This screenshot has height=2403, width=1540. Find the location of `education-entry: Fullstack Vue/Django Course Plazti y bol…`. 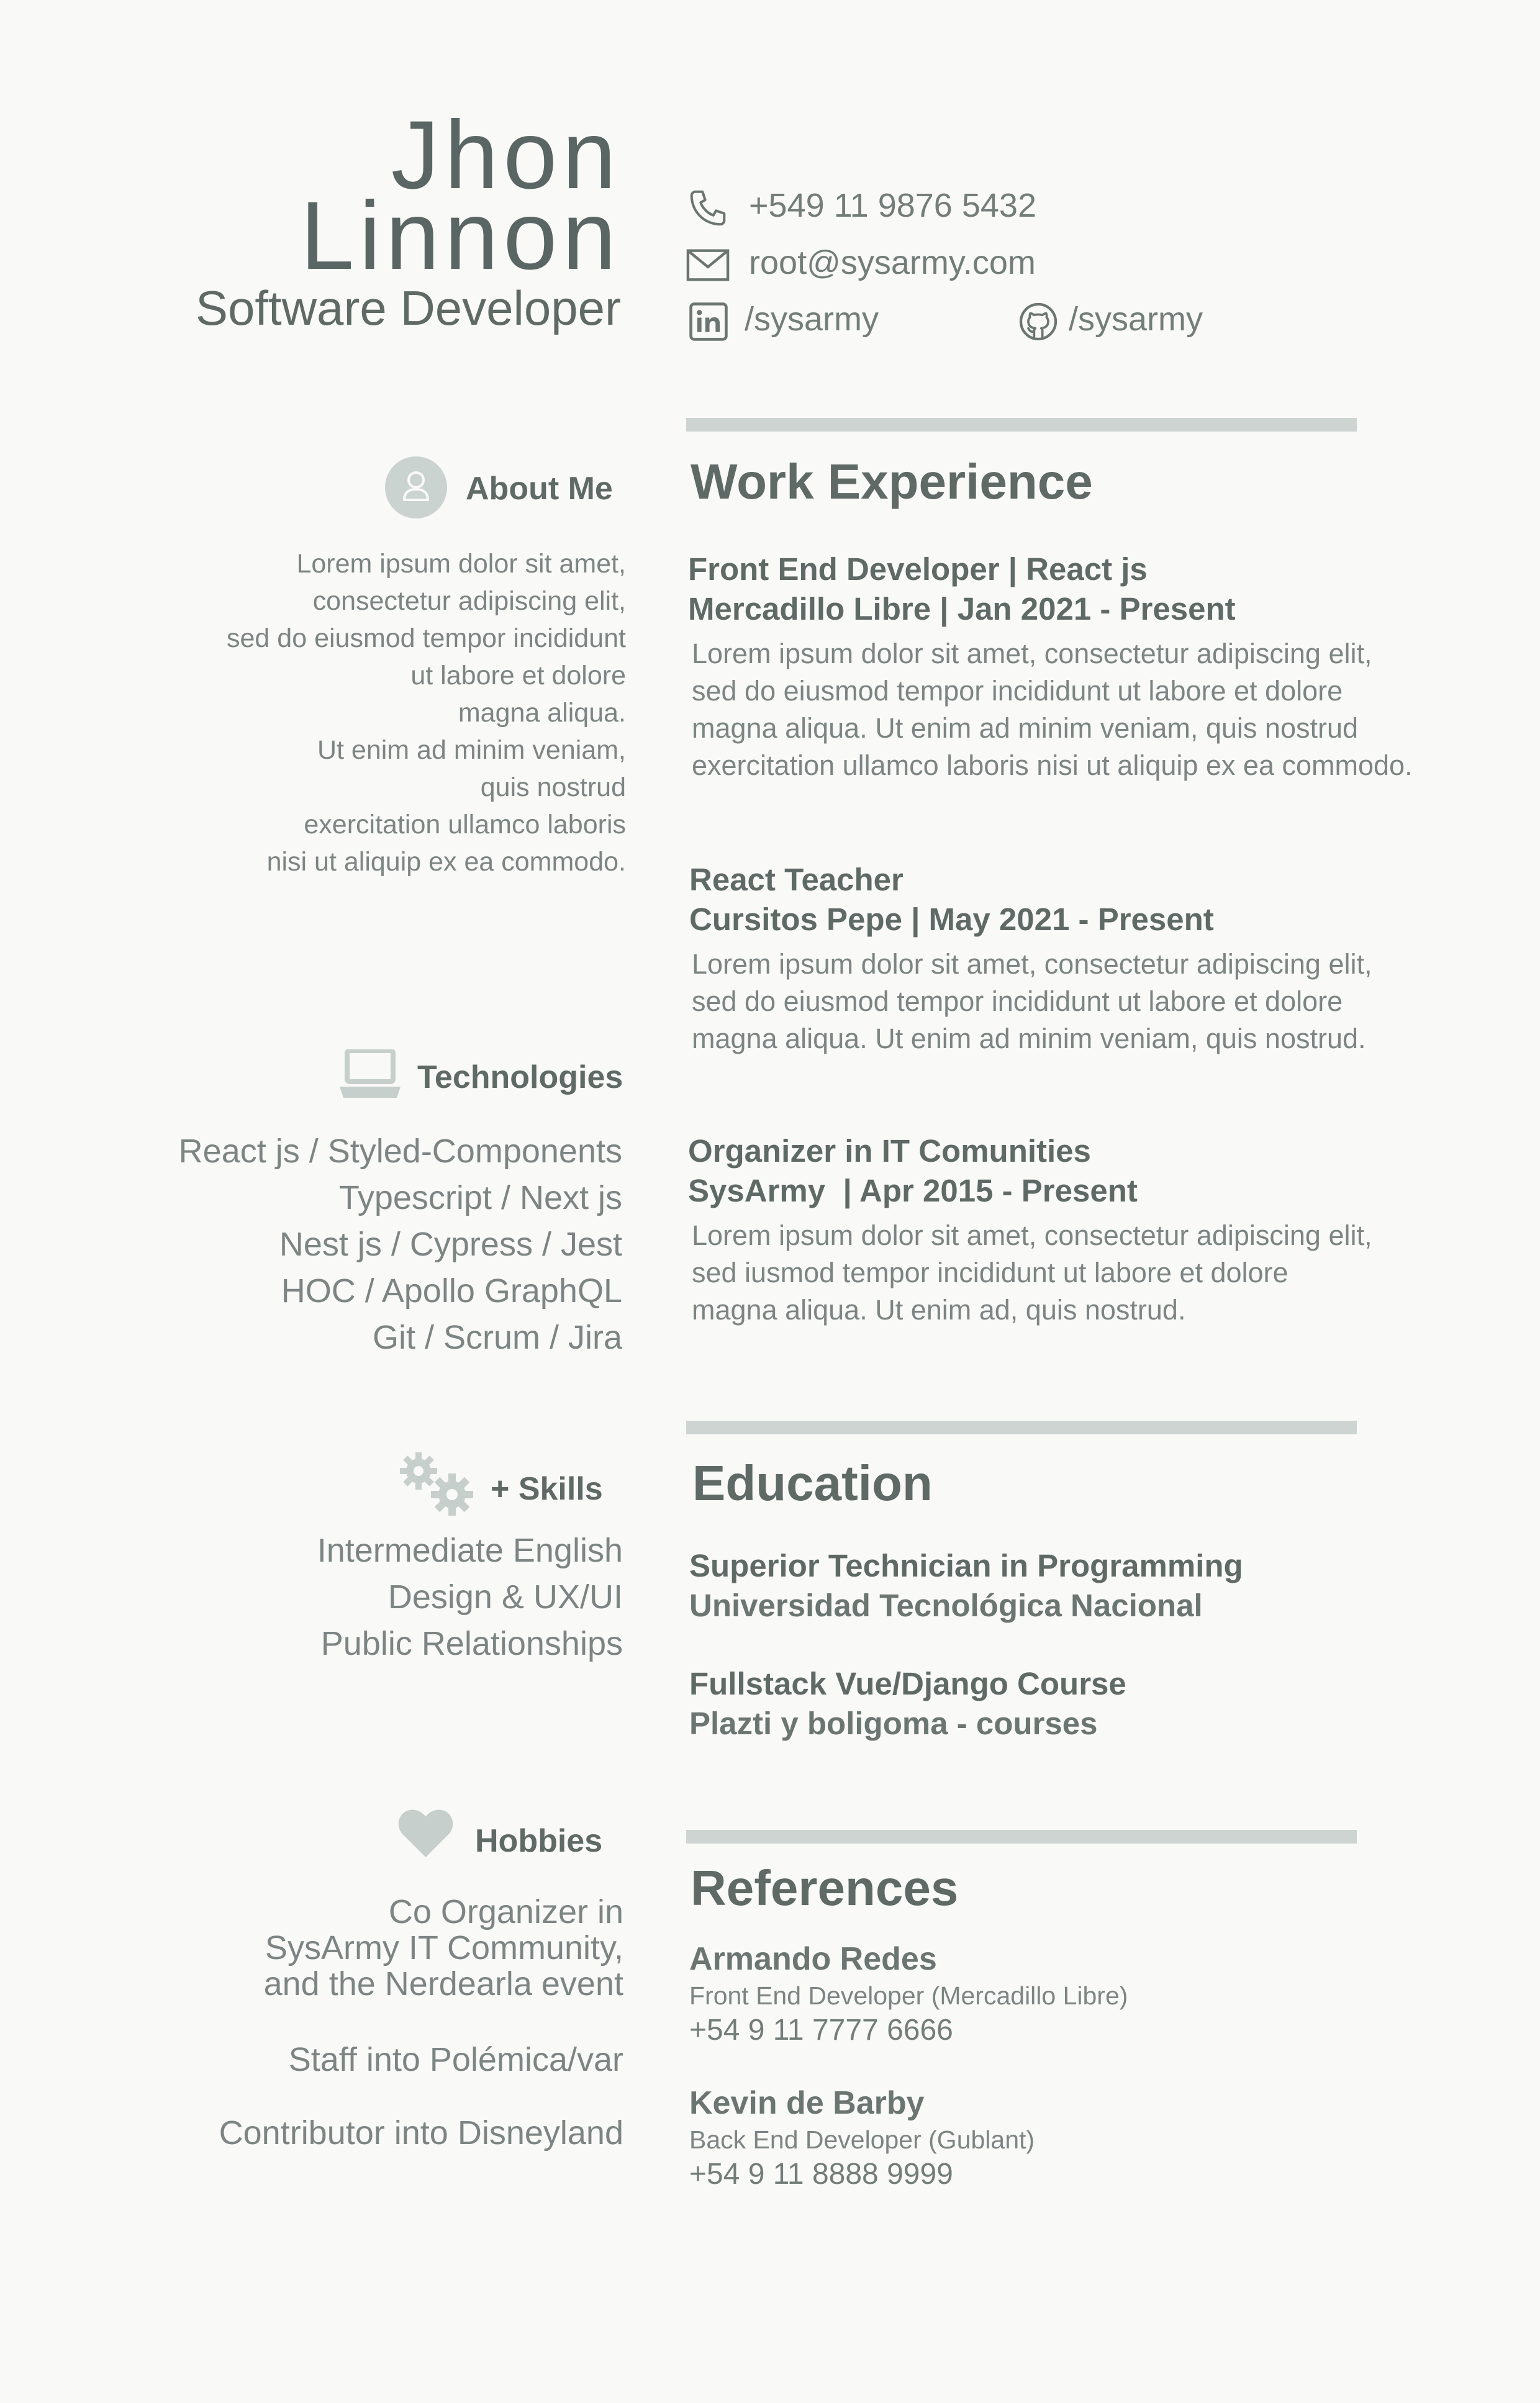

education-entry: Fullstack Vue/Django Course Plazti y bol… is located at coordinates (908, 1704).